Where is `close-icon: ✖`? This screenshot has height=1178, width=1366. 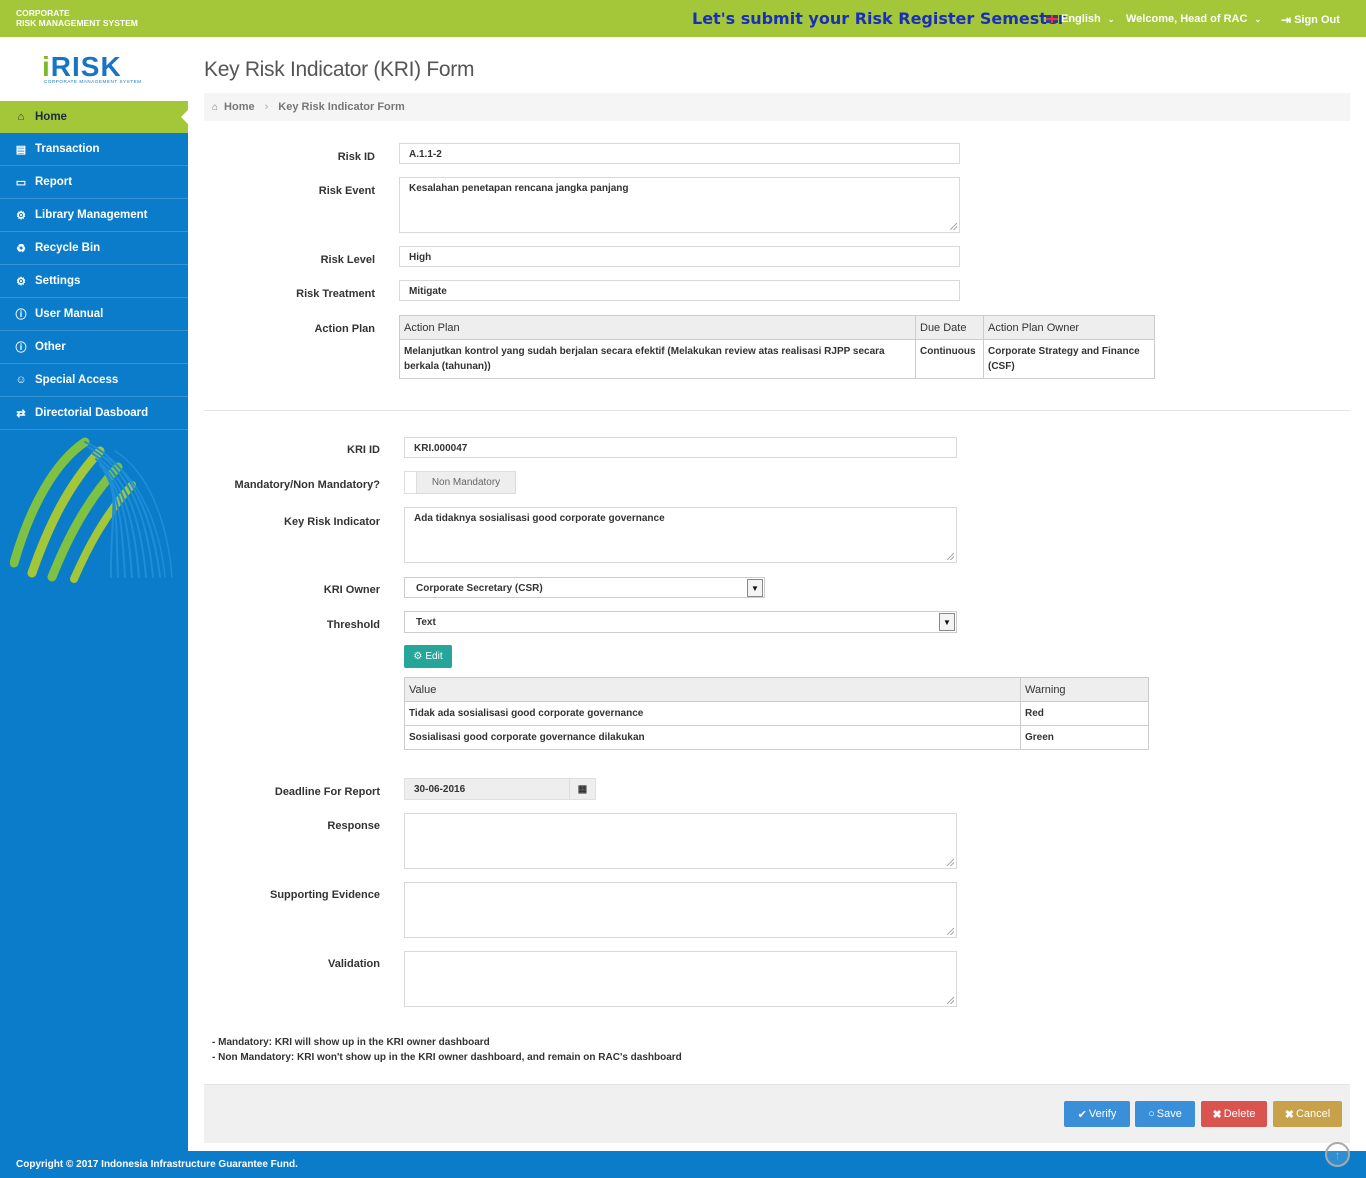 close-icon: ✖ is located at coordinates (1217, 1114).